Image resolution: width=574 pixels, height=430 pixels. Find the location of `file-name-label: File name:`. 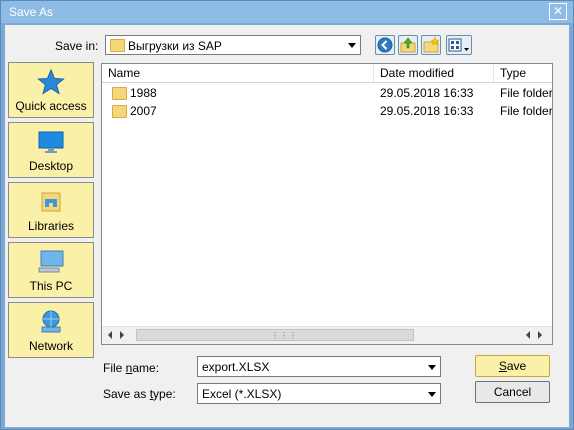

file-name-label: File name: is located at coordinates (131, 368).